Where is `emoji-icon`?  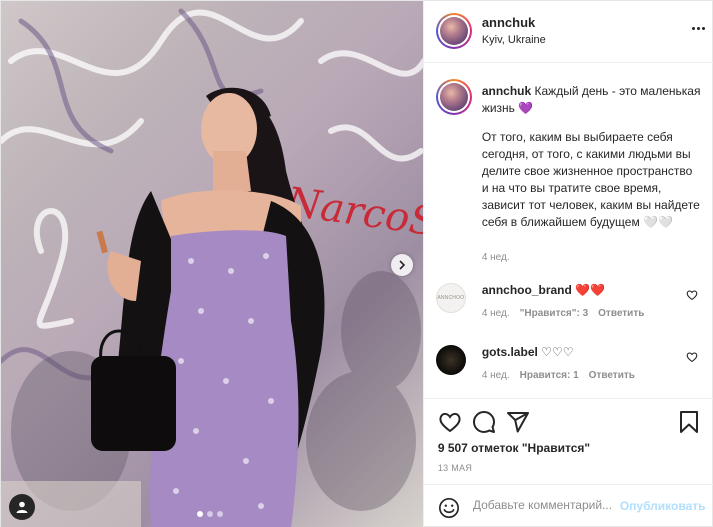 emoji-icon is located at coordinates (449, 508).